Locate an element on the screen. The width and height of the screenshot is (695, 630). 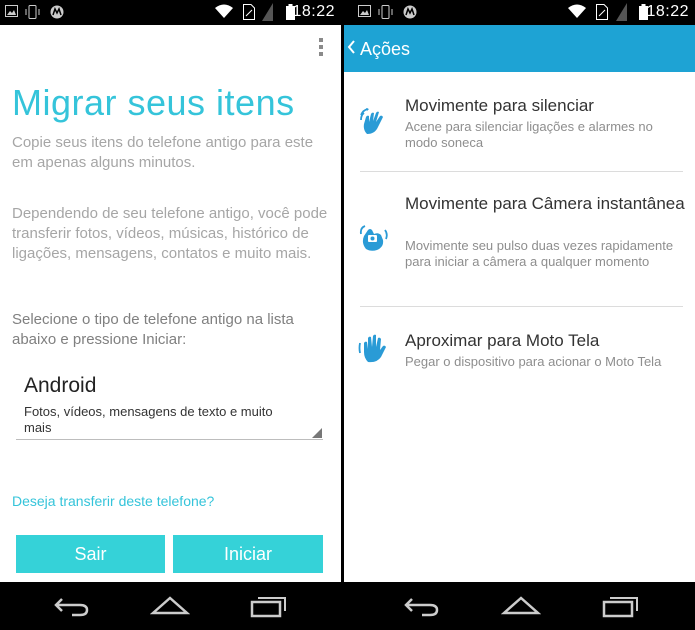
dropdown-selected-value: Android is located at coordinates (60, 385).